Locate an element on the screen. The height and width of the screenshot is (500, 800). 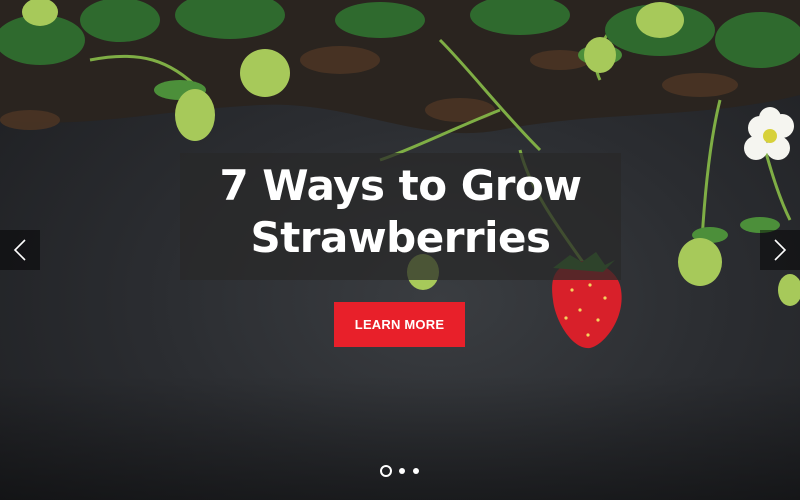
slide-pagination is located at coordinates (401, 471).